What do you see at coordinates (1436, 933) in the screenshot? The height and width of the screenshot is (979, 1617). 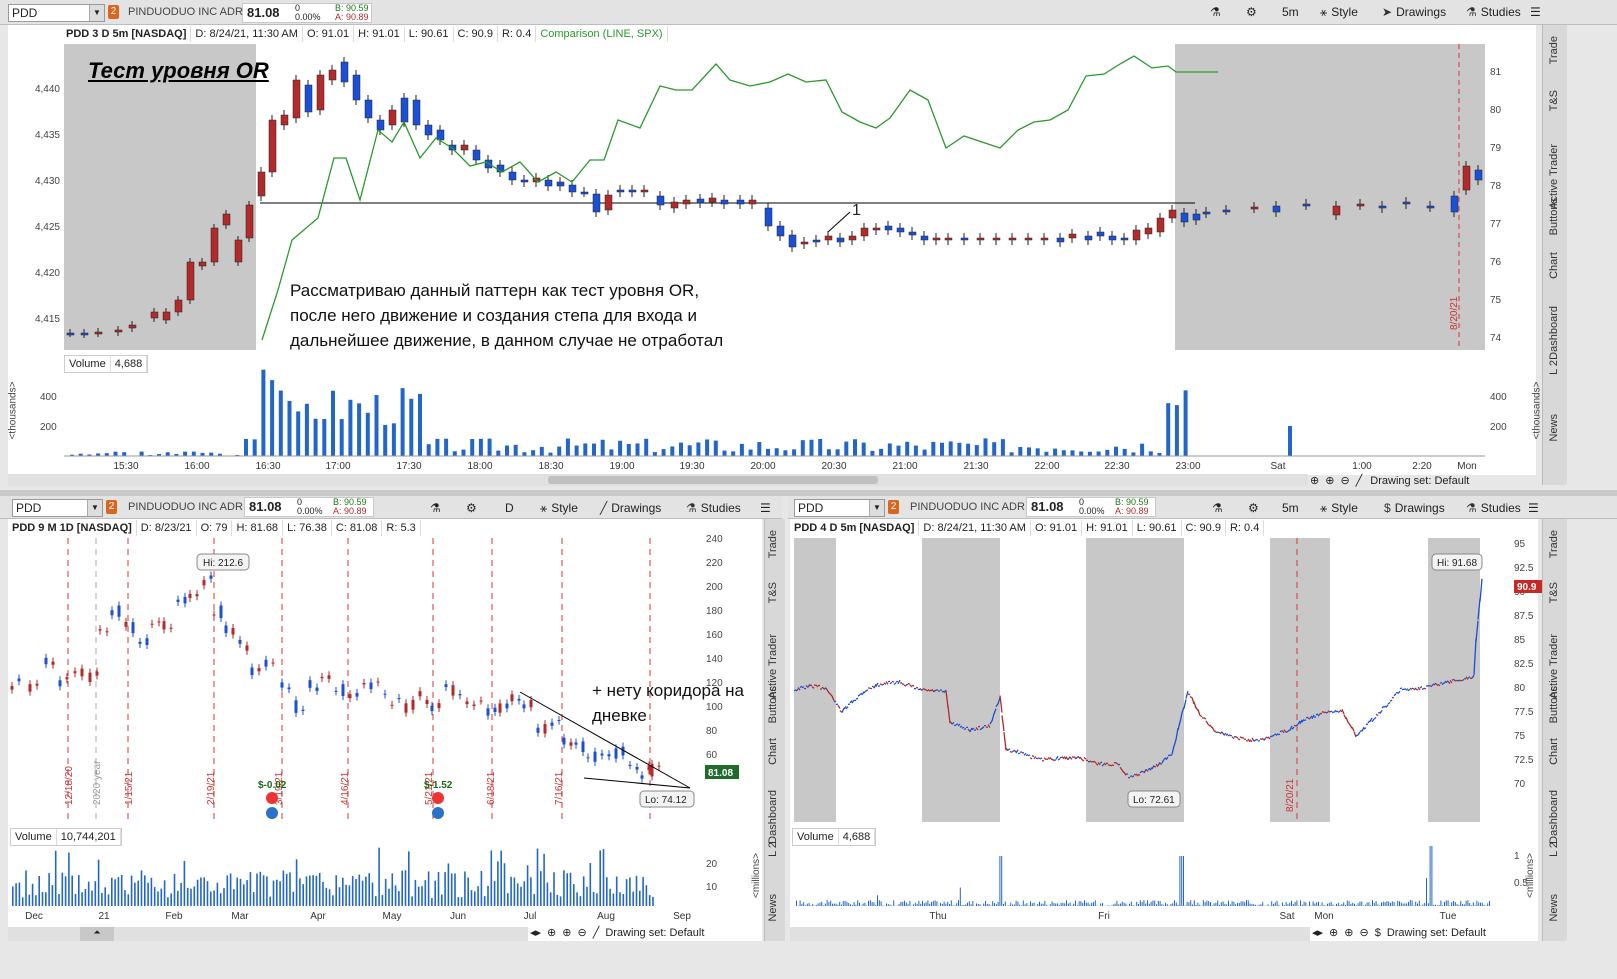 I see `drawing-set-label: Drawing set: Default` at bounding box center [1436, 933].